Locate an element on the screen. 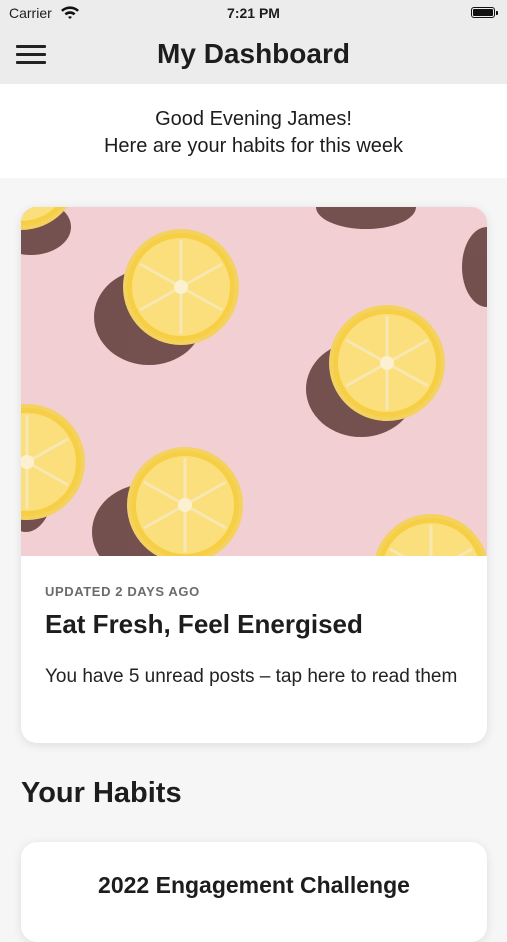  greeting-text: Good Evening James! is located at coordinates (253, 119).